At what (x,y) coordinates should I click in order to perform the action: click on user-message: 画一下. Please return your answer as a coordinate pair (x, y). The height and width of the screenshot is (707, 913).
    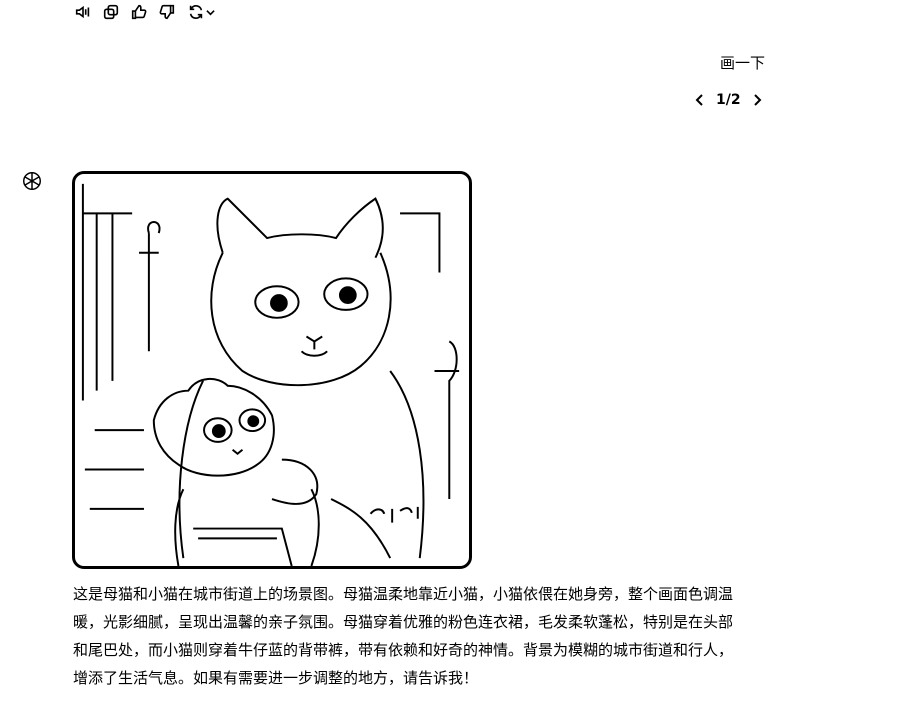
    Looking at the image, I should click on (742, 63).